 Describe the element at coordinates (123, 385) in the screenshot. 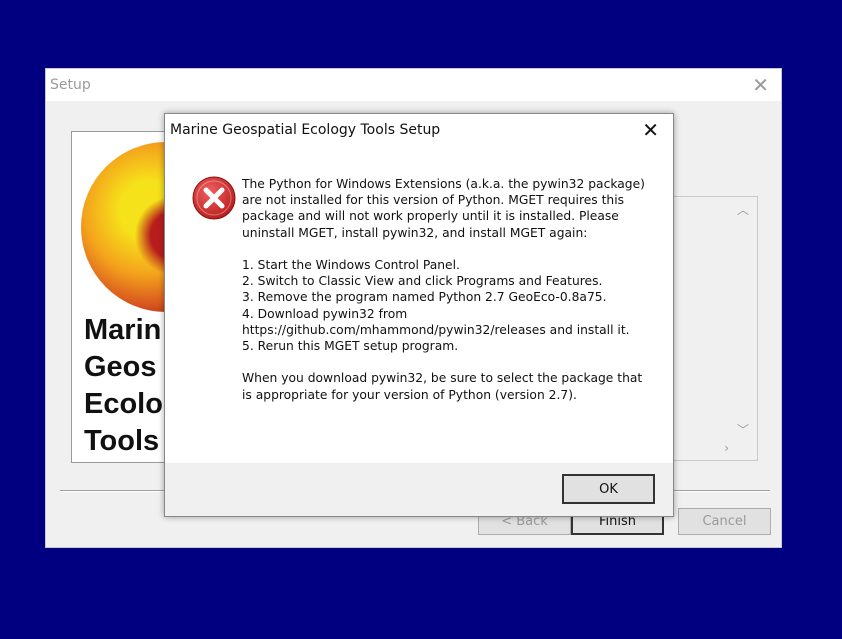

I see `banner-text: Marin Geos Ecolo Tools` at that location.